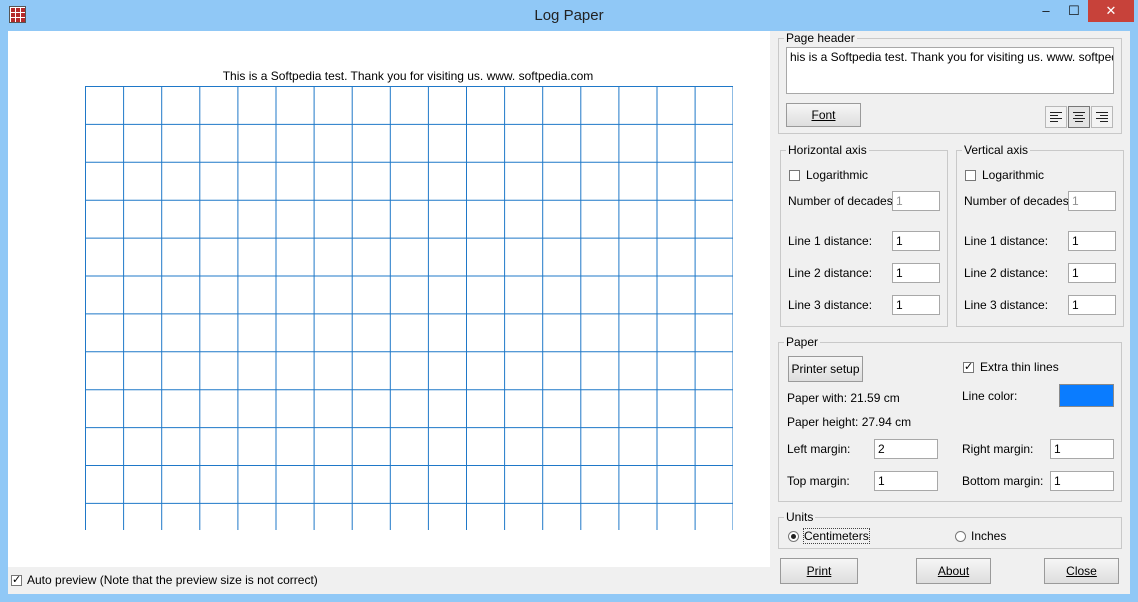 This screenshot has height=602, width=1138. I want to click on extra-thin-lines-checkbox: ✓, so click(968, 367).